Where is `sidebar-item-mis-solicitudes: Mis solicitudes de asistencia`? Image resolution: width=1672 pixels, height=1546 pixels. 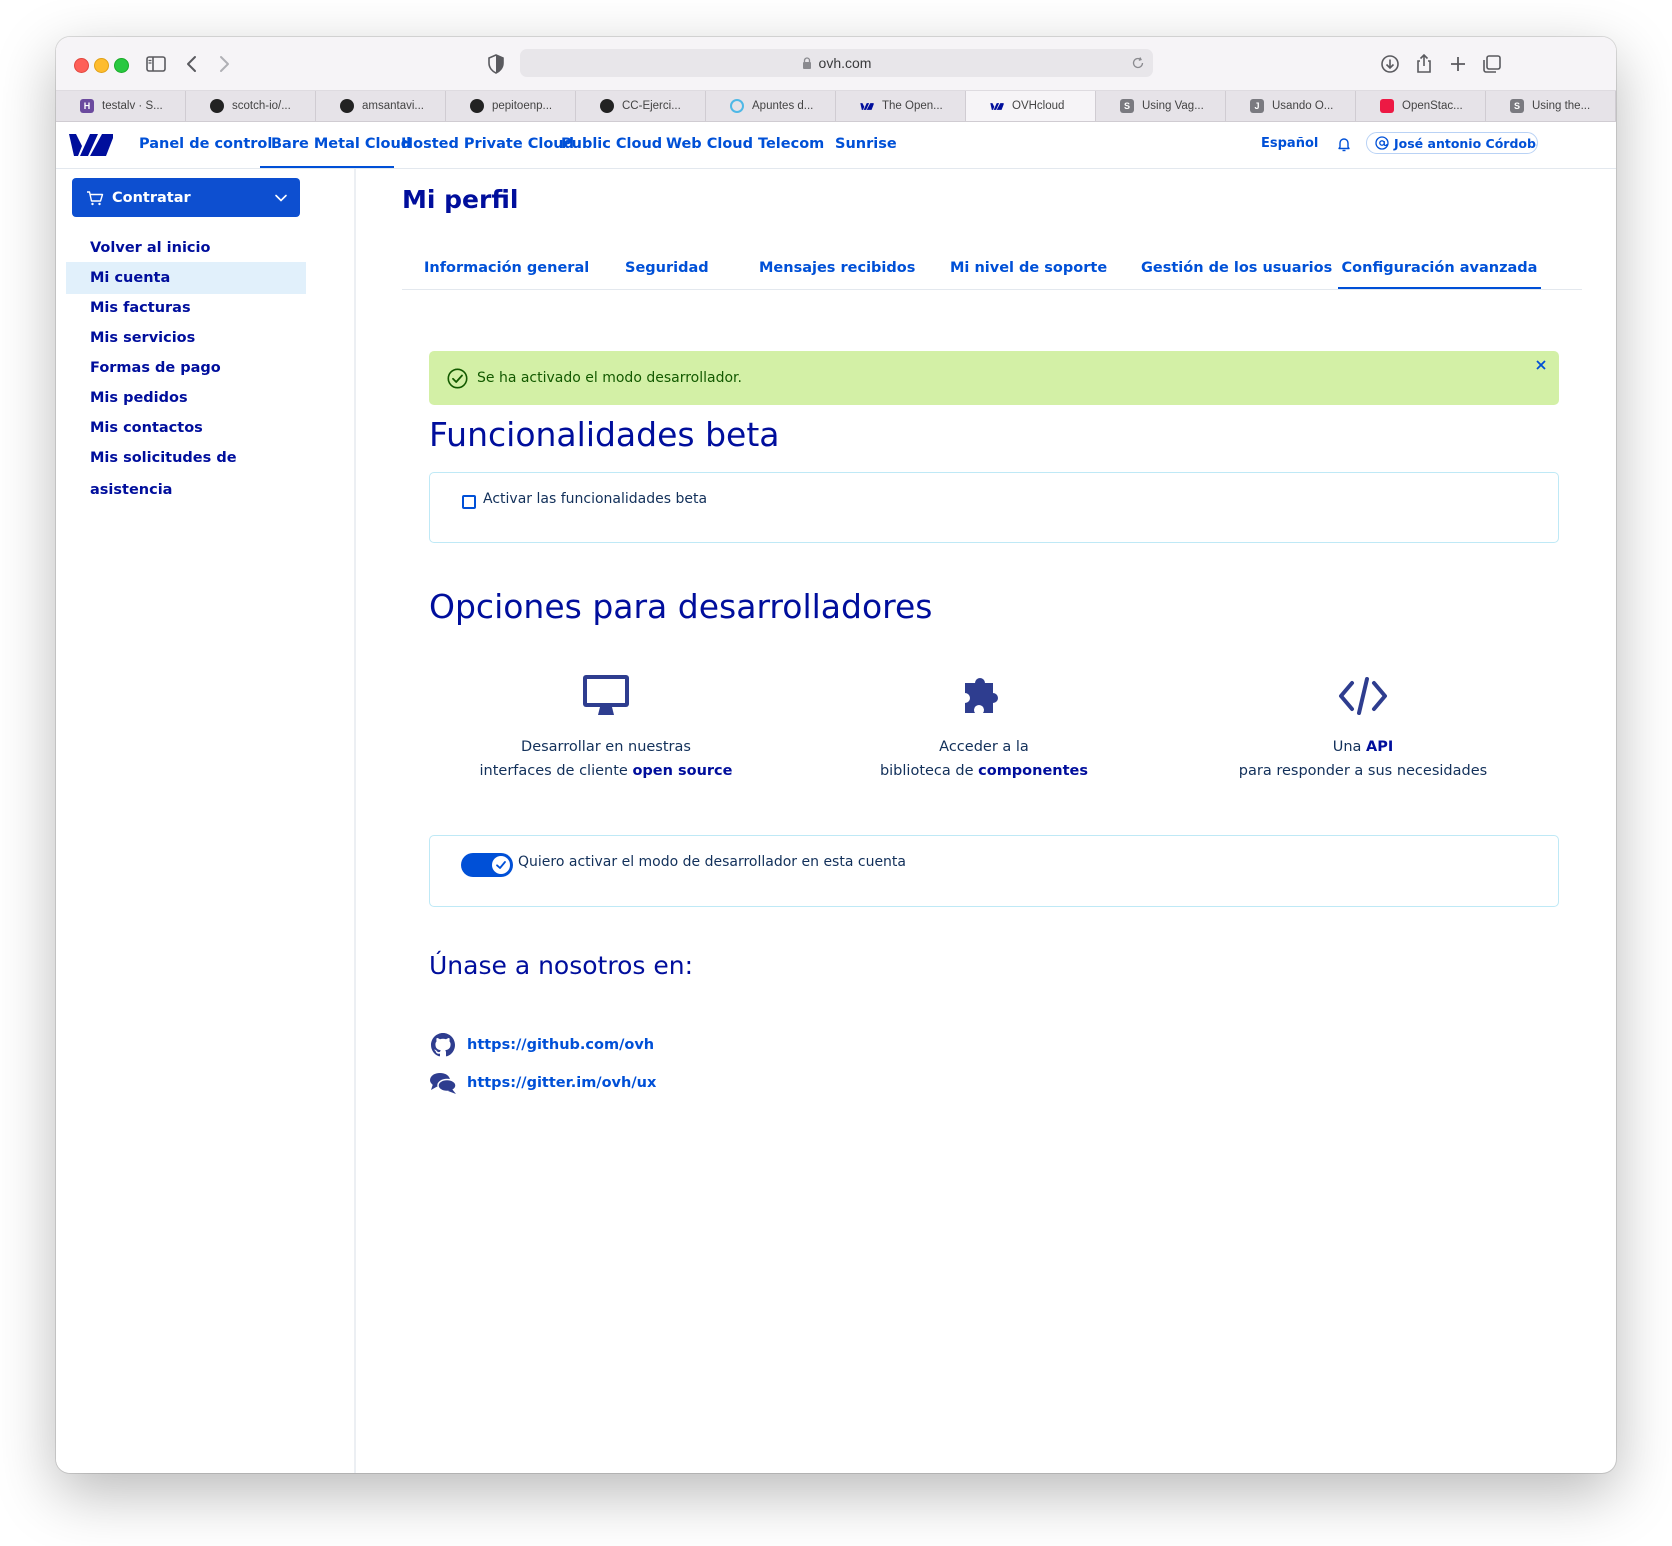 sidebar-item-mis-solicitudes: Mis solicitudes de asistencia is located at coordinates (186, 470).